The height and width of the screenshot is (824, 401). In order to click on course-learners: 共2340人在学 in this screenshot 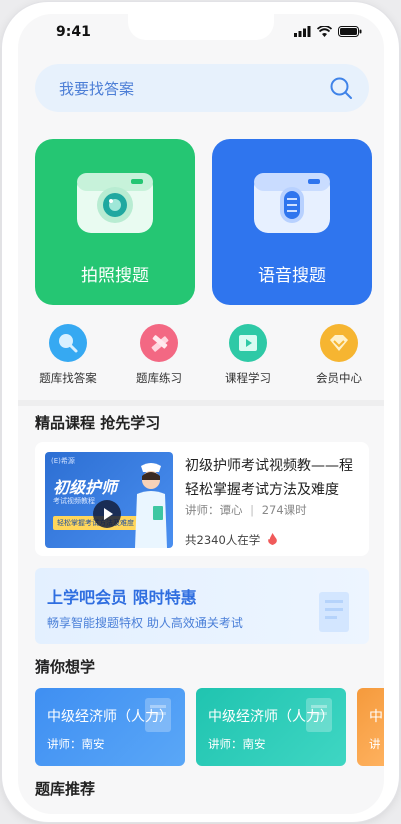, I will do `click(231, 540)`.